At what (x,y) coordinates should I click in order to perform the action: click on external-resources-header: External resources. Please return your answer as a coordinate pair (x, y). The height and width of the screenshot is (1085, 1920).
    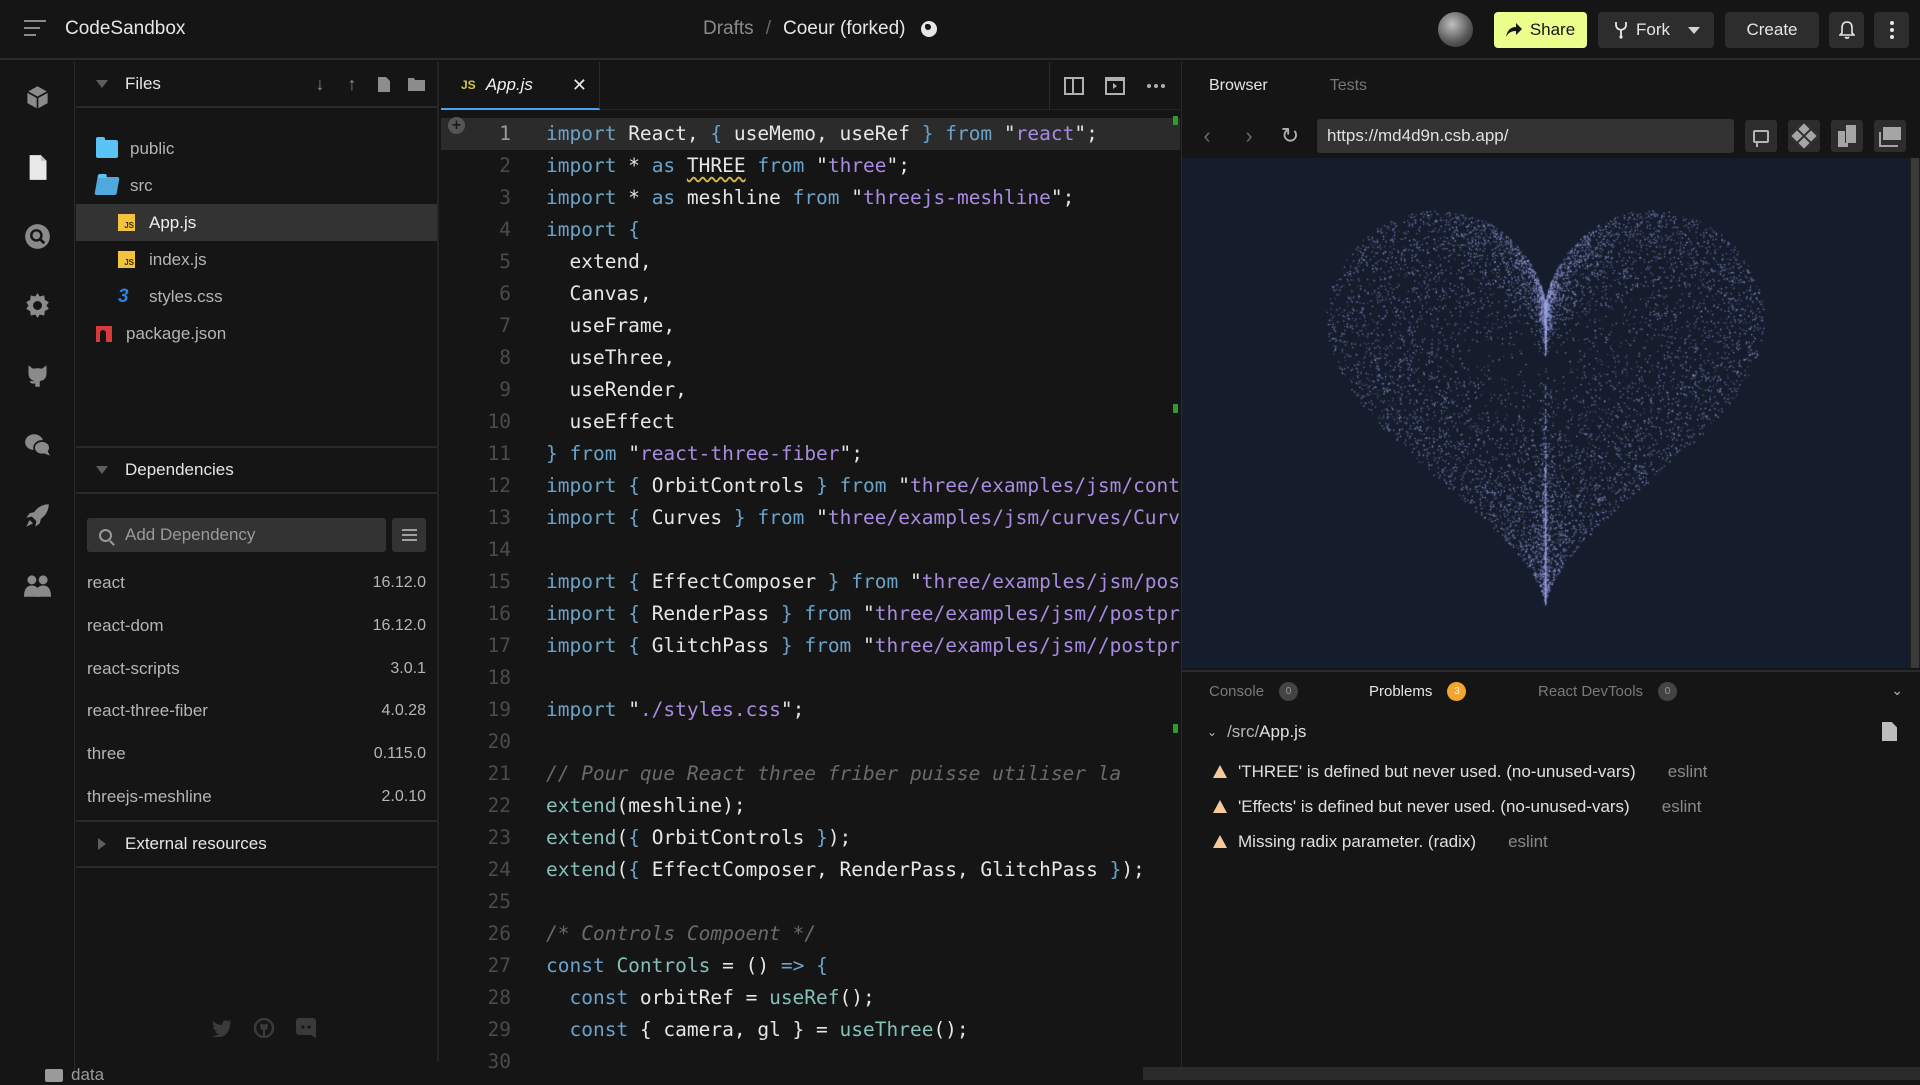
    Looking at the image, I should click on (256, 845).